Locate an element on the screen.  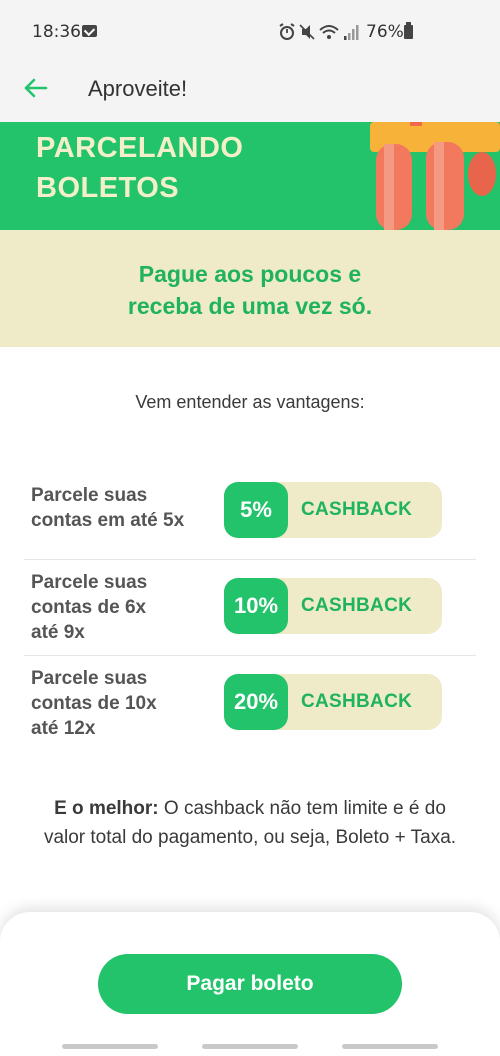
cashback-badge: 5% CASHBACK is located at coordinates (333, 510).